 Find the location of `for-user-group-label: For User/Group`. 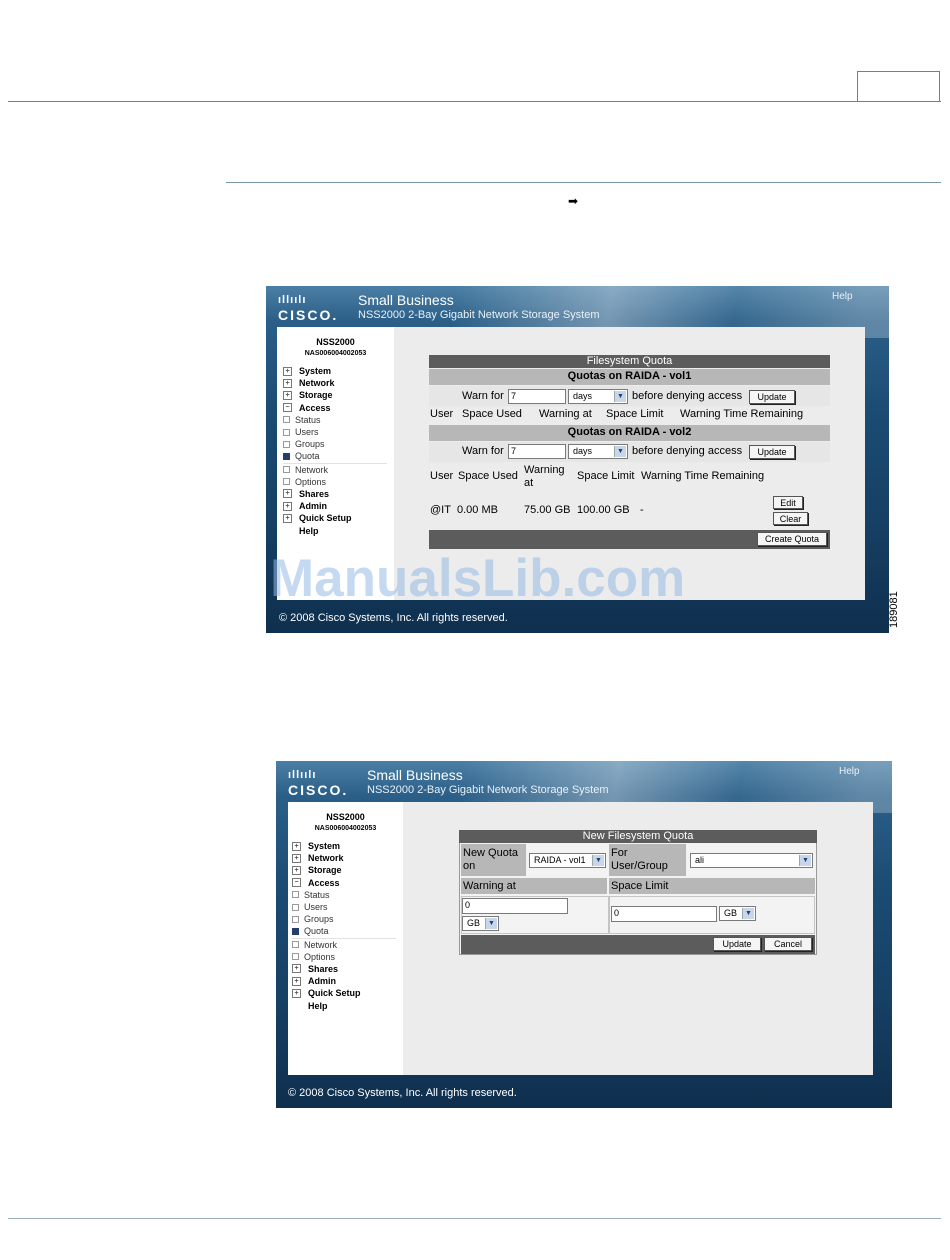

for-user-group-label: For User/Group is located at coordinates (639, 859).